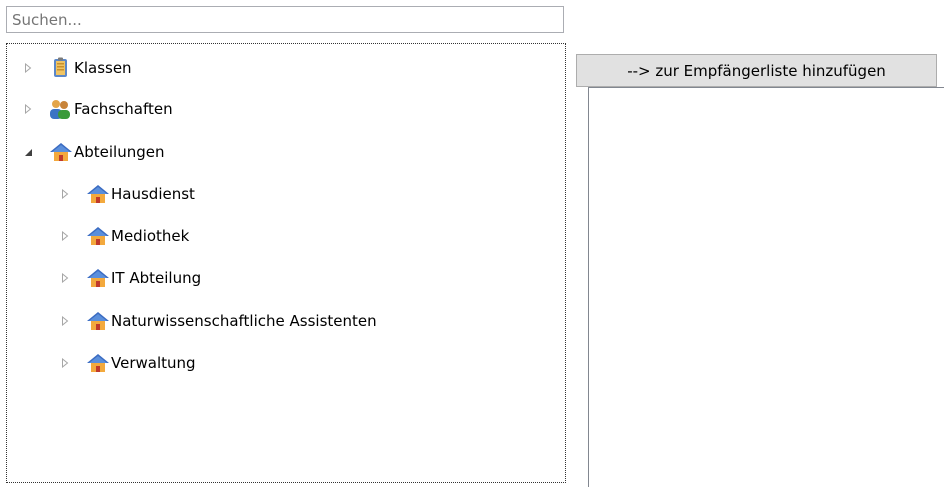 The image size is (944, 487). I want to click on search-box, so click(285, 19).